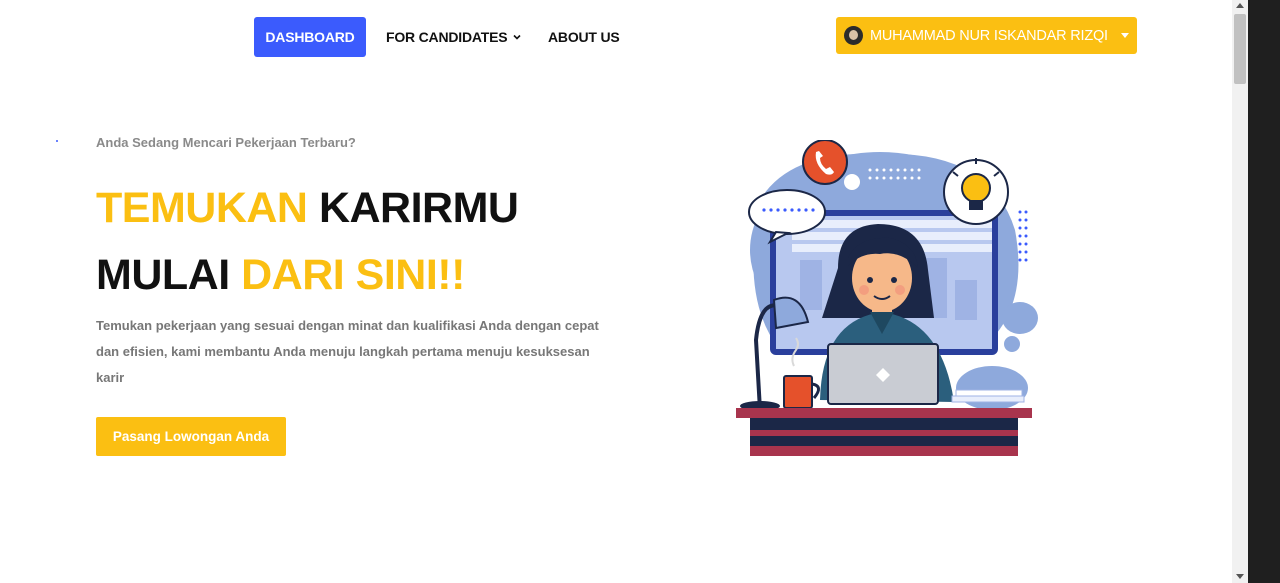  I want to click on hero-eyebrow: Anda Sedang Mencari Pekerjaan Terbaru?, so click(226, 142).